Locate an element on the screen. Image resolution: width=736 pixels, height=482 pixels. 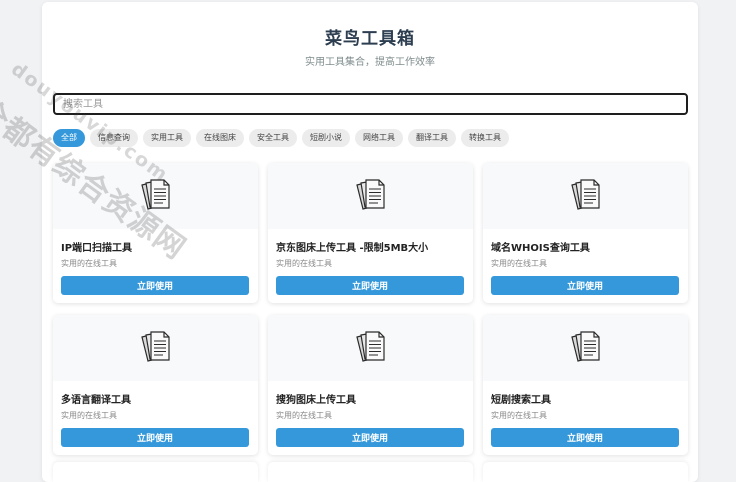
tab-image-host: 在线图床 is located at coordinates (220, 138).